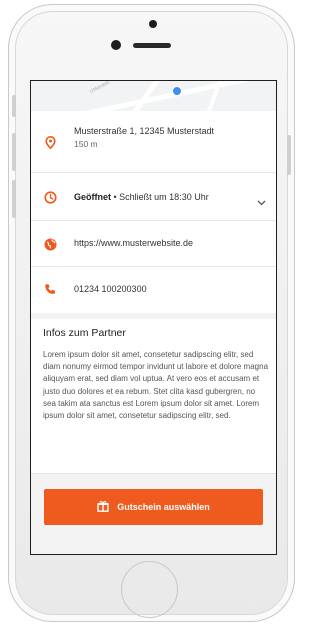  What do you see at coordinates (86, 144) in the screenshot?
I see `address-distance: 150 m` at bounding box center [86, 144].